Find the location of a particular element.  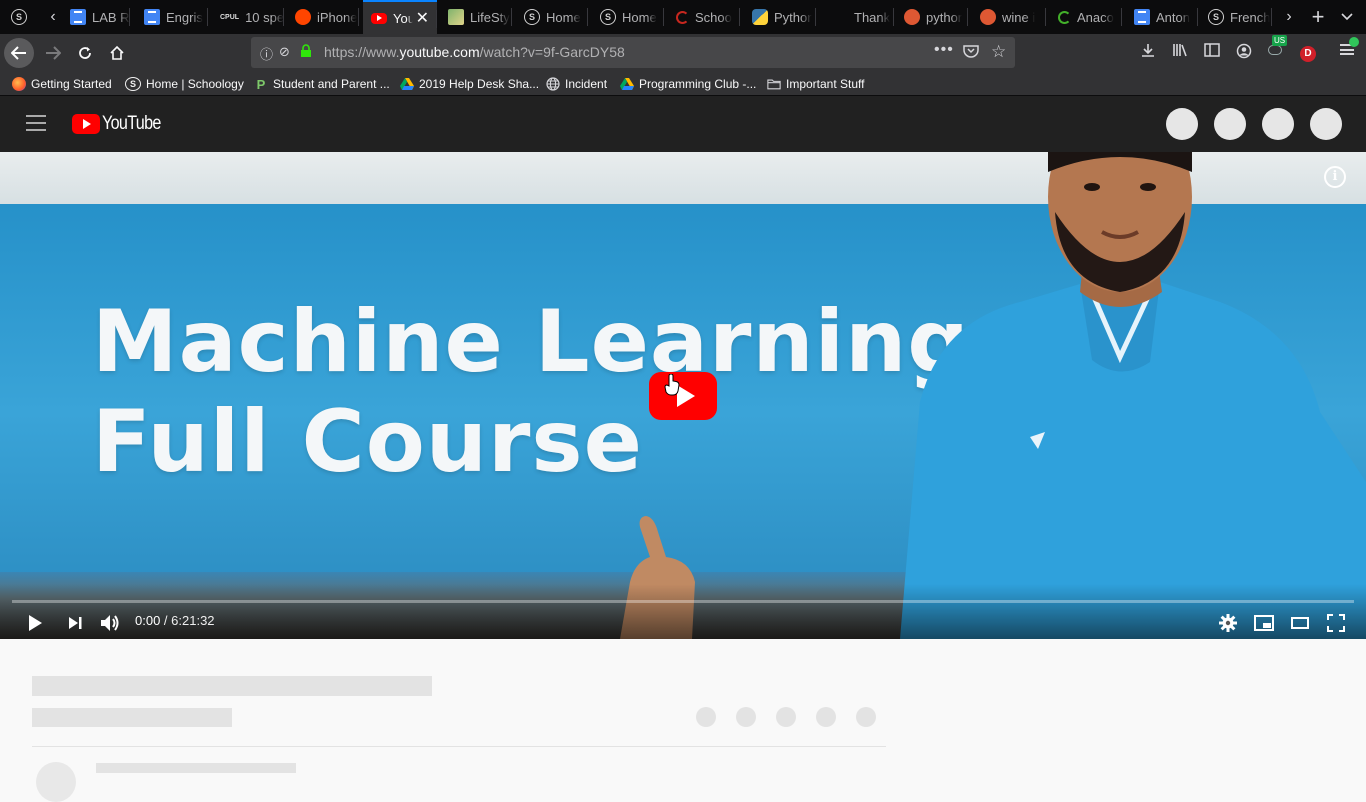

tab-10-spe: CPUL 10 spe is located at coordinates (248, 17).